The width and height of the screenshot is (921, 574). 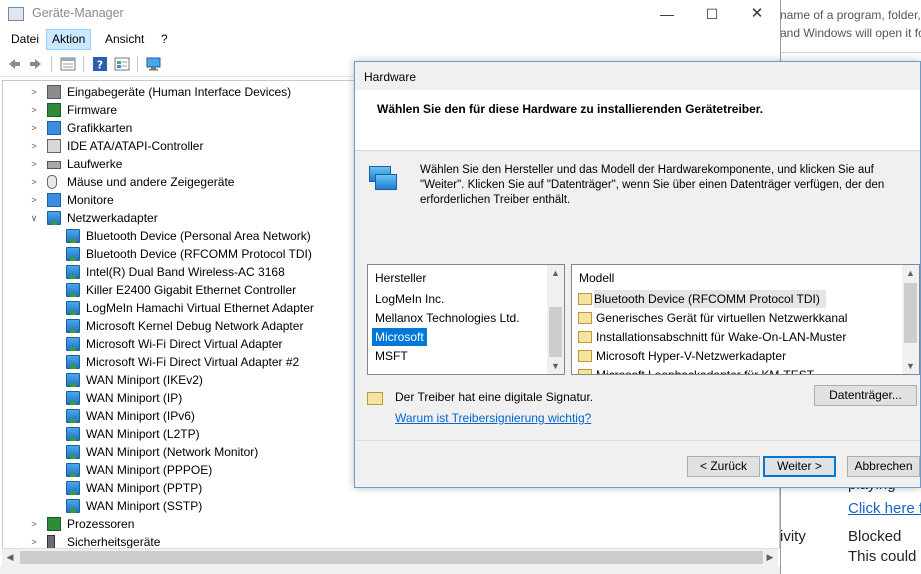 What do you see at coordinates (144, 488) in the screenshot?
I see `tree-item-label: WAN Miniport (PPTP)` at bounding box center [144, 488].